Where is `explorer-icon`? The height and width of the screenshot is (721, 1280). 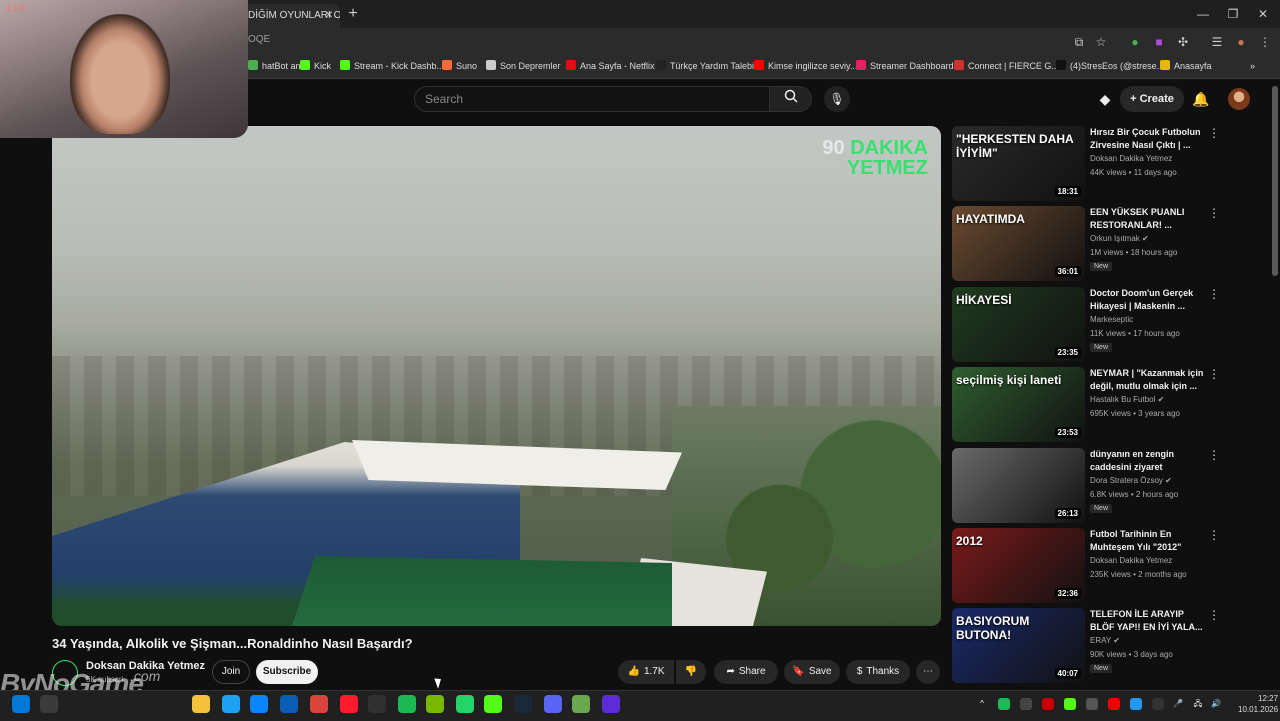 explorer-icon is located at coordinates (201, 704).